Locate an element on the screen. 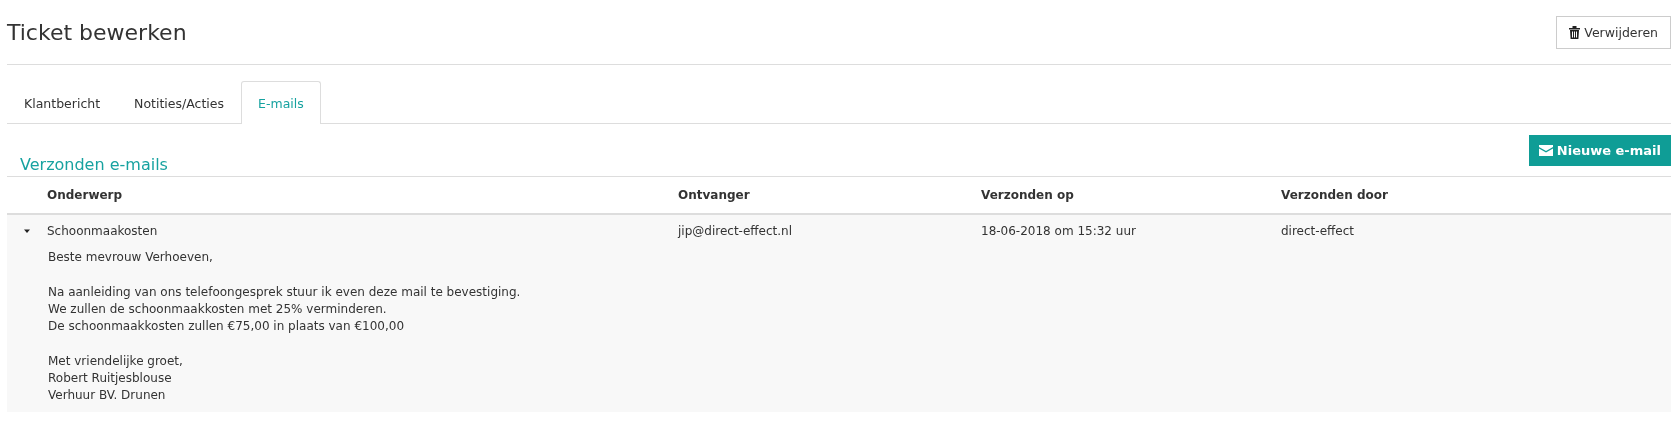  column-header: Onderwerp is located at coordinates (85, 195).